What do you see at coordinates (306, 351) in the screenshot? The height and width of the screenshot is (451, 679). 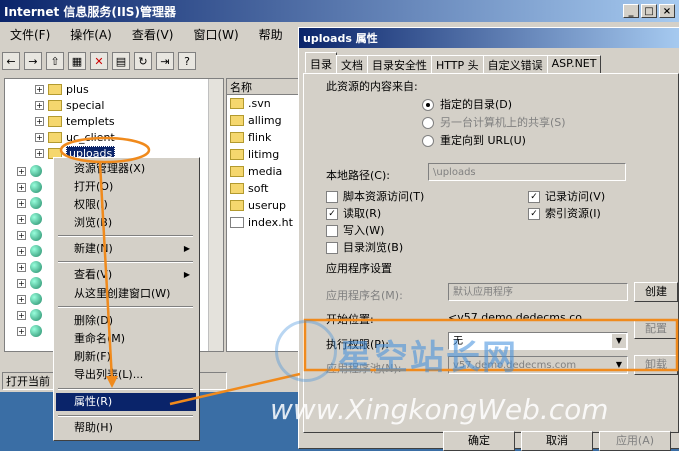 I see `watermark-logo-icon` at bounding box center [306, 351].